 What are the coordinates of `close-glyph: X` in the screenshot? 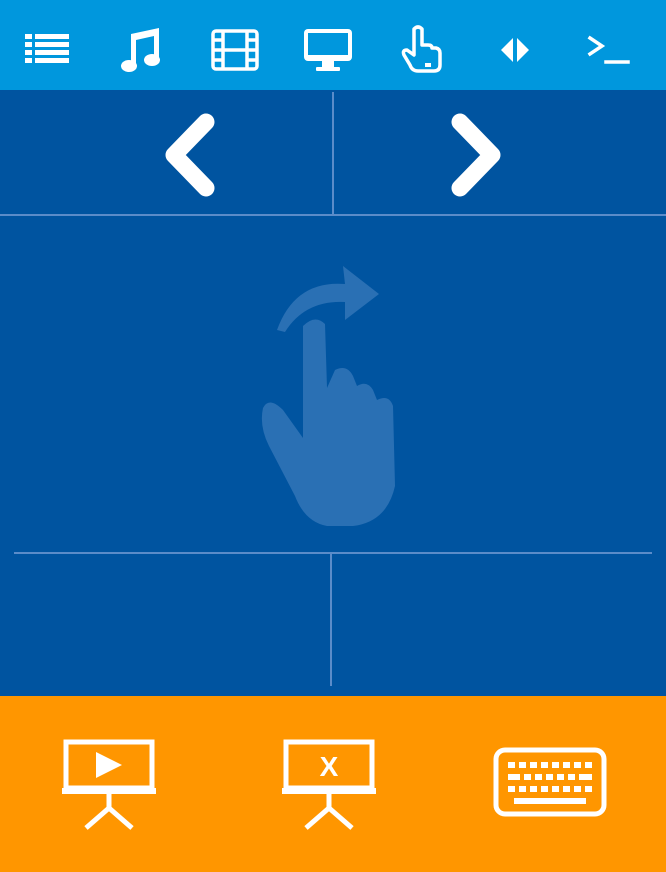 It's located at (329, 766).